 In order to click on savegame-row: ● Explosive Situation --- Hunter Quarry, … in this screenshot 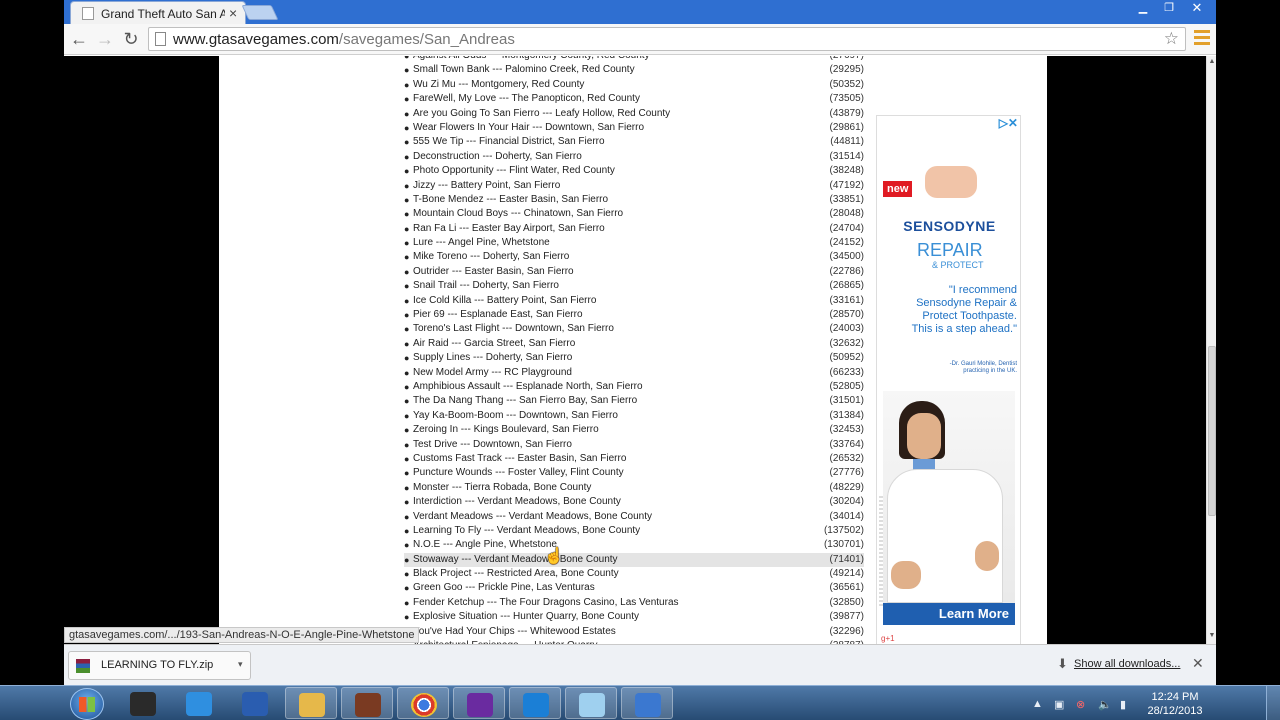, I will do `click(634, 617)`.